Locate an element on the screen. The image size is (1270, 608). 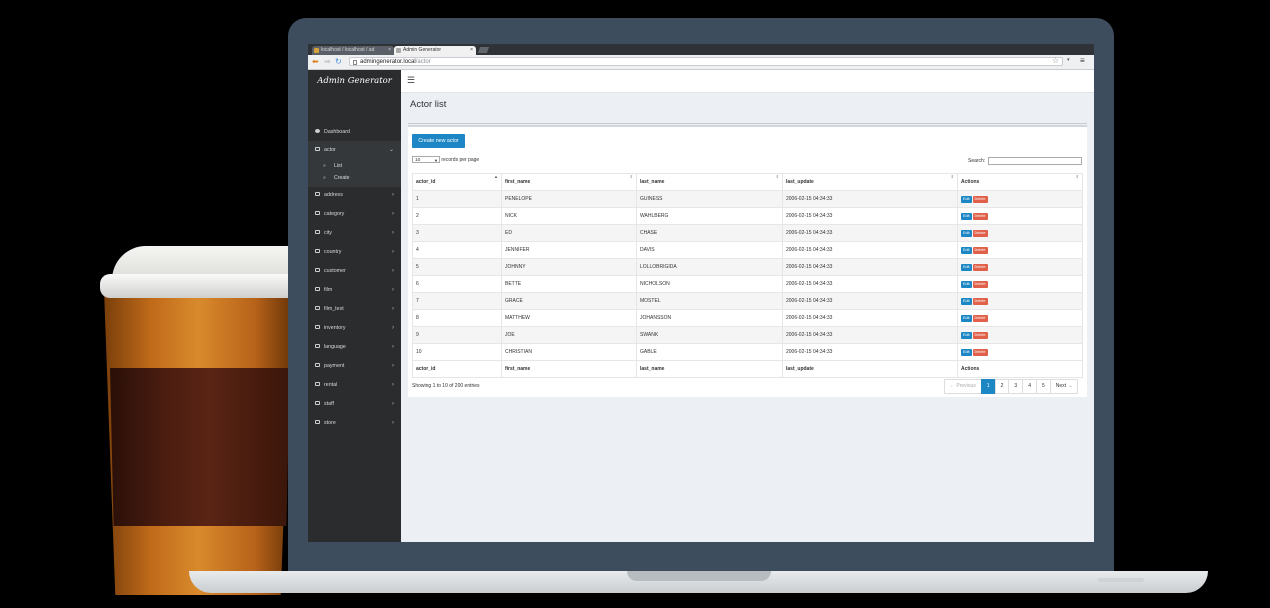
sidebar-item-actor: actor ⌄ is located at coordinates (354, 150).